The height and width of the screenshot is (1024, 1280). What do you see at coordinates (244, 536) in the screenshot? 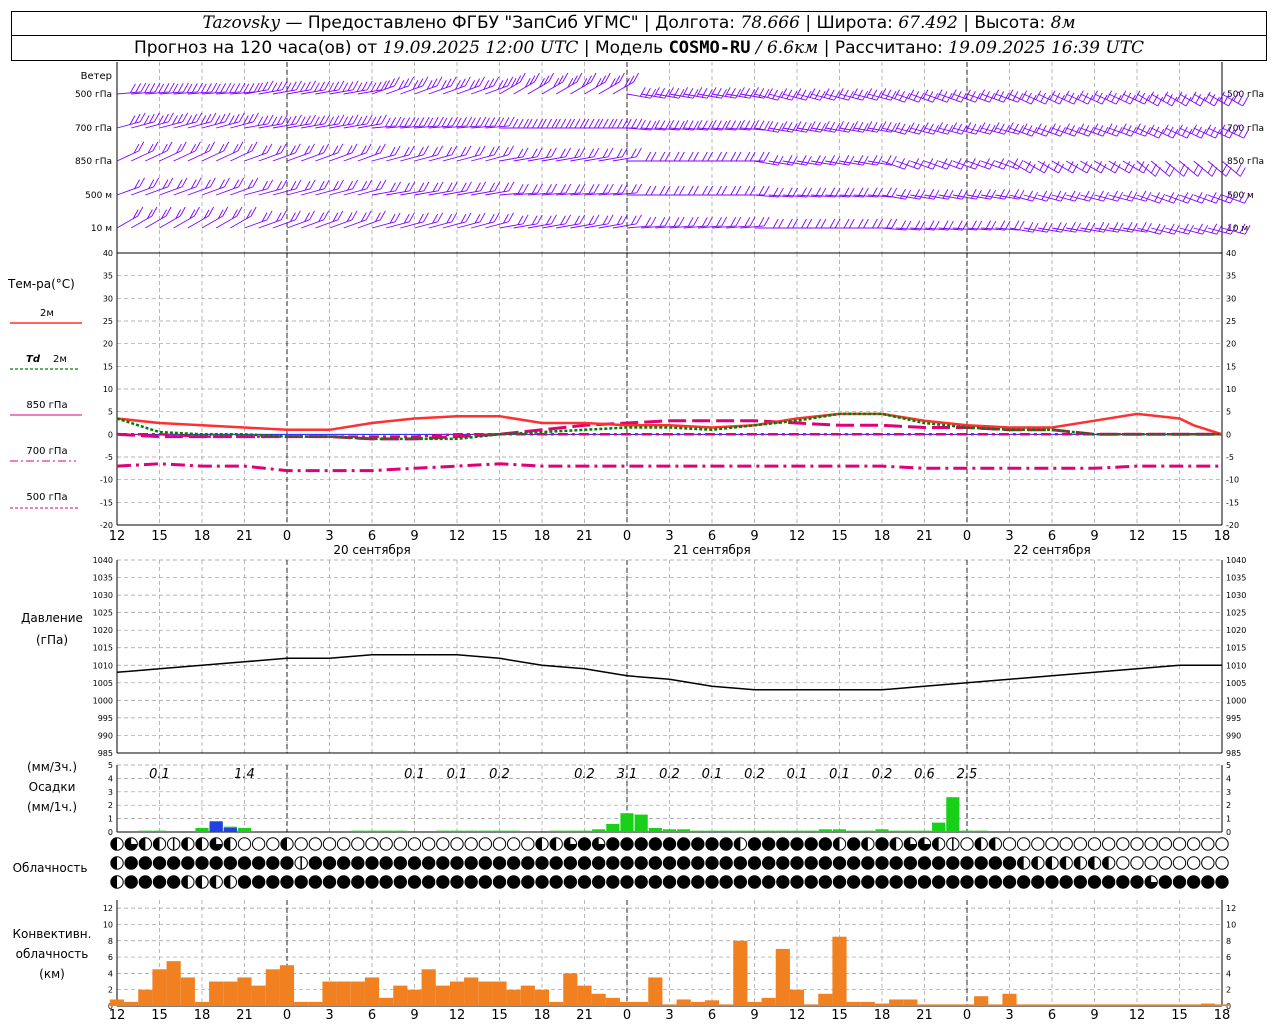
I see `temp-x-tick-label: 21` at bounding box center [244, 536].